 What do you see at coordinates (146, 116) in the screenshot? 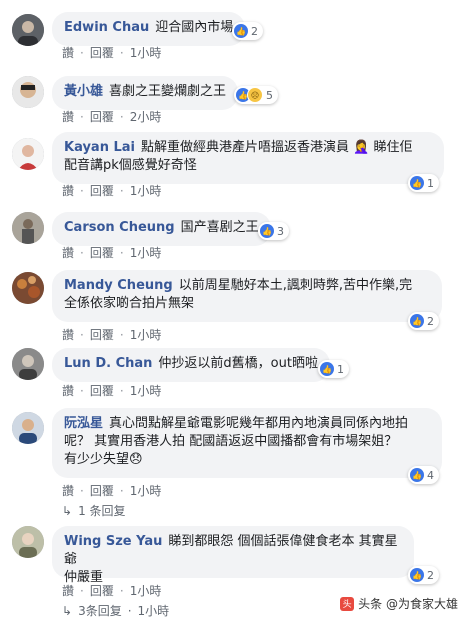
I see `comment-time: 2小時` at bounding box center [146, 116].